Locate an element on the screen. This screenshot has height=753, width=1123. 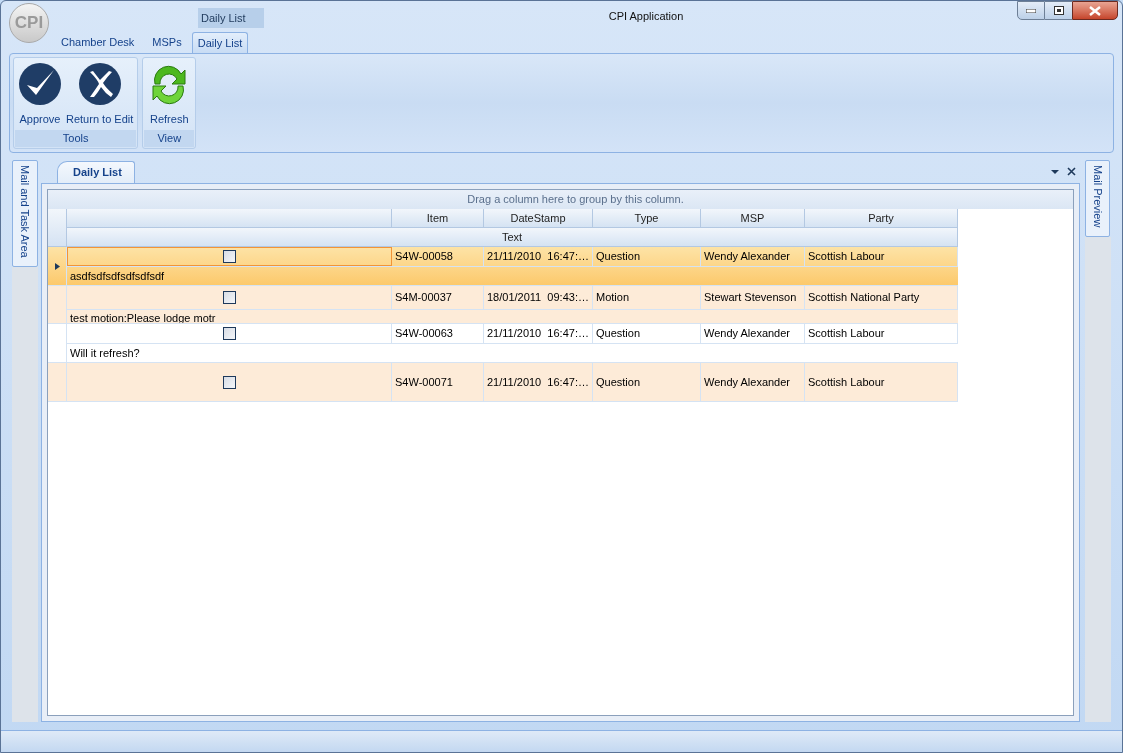
table-cell: S4W-00071 is located at coordinates (438, 382).